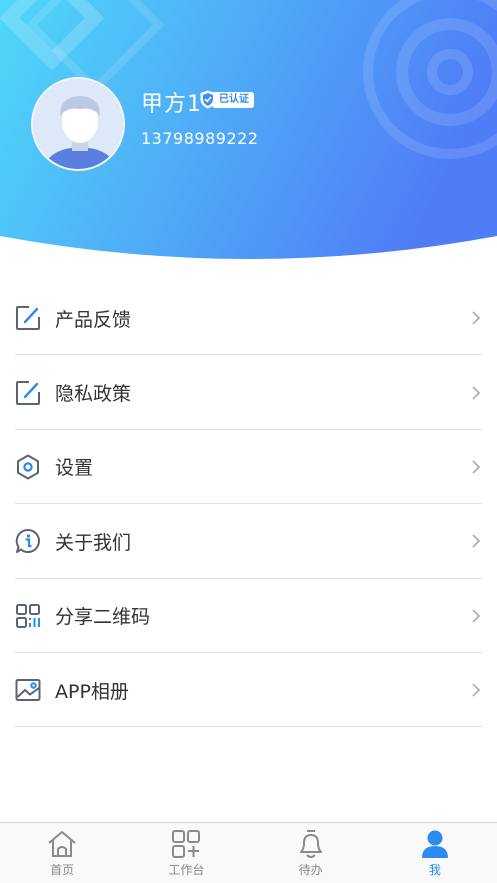  I want to click on tab-me: 我, so click(435, 853).